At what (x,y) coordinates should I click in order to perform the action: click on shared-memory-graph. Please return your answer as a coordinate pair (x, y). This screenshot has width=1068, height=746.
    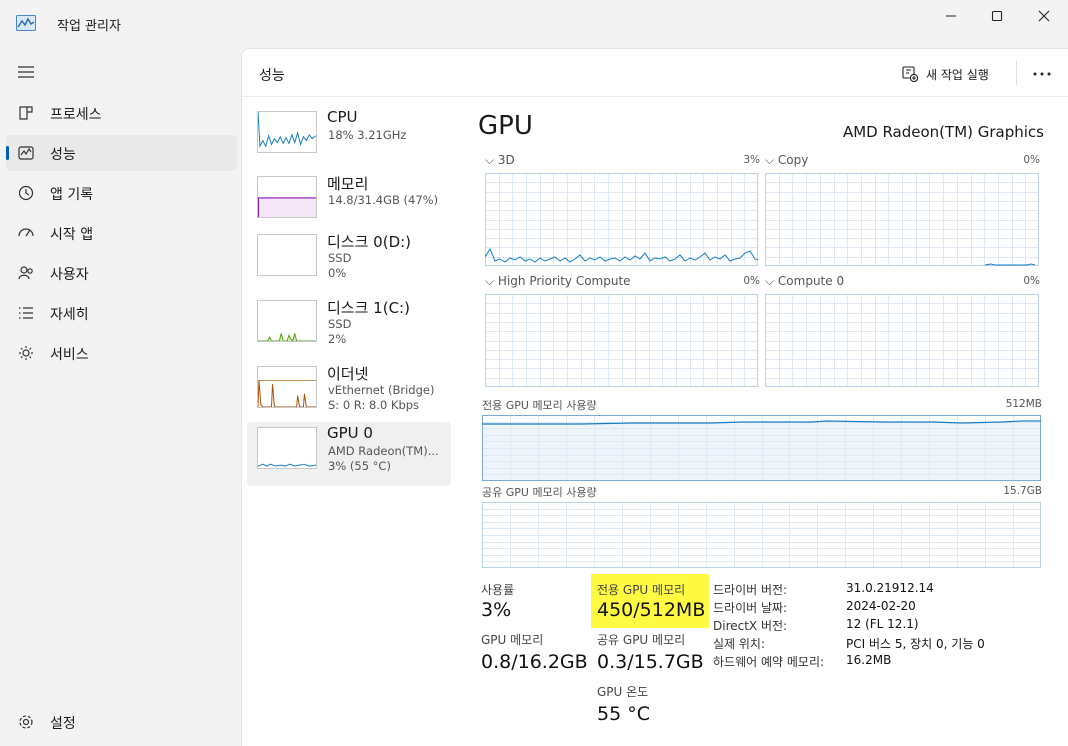
    Looking at the image, I should click on (761, 535).